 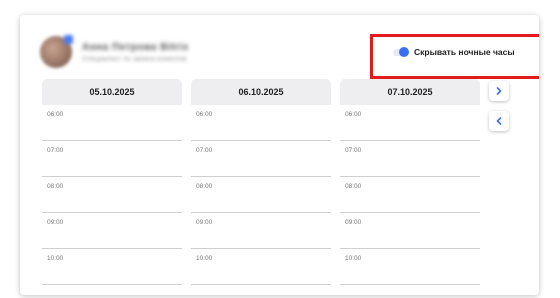 I want to click on prev-days-button, so click(x=499, y=121).